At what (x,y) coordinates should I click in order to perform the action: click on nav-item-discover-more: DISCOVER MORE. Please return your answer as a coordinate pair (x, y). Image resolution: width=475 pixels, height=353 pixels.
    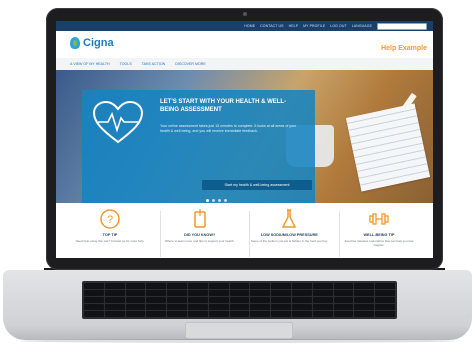
    Looking at the image, I should click on (190, 64).